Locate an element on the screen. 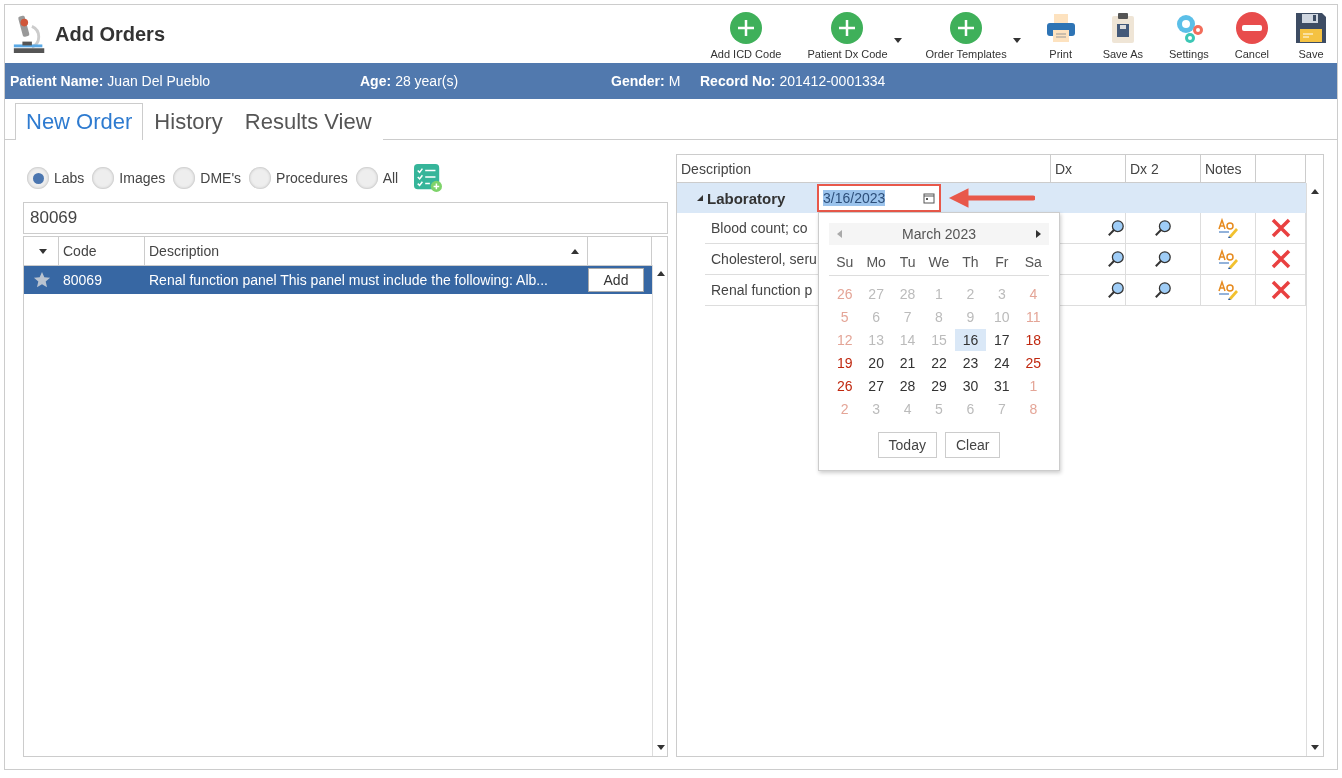  weekday-label: Su is located at coordinates (845, 262).